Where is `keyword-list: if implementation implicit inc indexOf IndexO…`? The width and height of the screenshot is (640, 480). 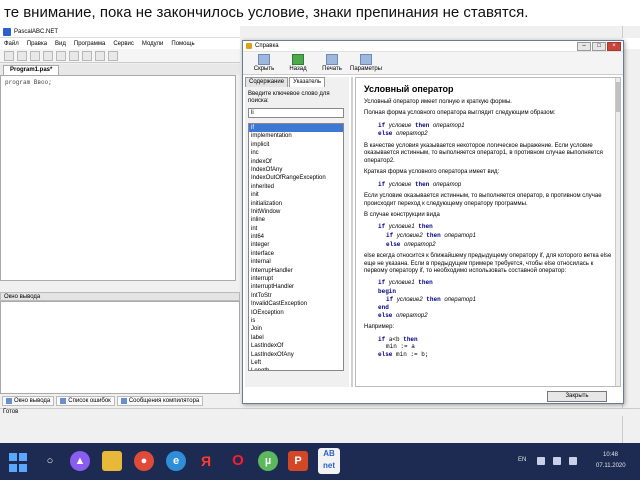
keyword-list: if implementation implicit inc indexOf IndexO… is located at coordinates (296, 247).